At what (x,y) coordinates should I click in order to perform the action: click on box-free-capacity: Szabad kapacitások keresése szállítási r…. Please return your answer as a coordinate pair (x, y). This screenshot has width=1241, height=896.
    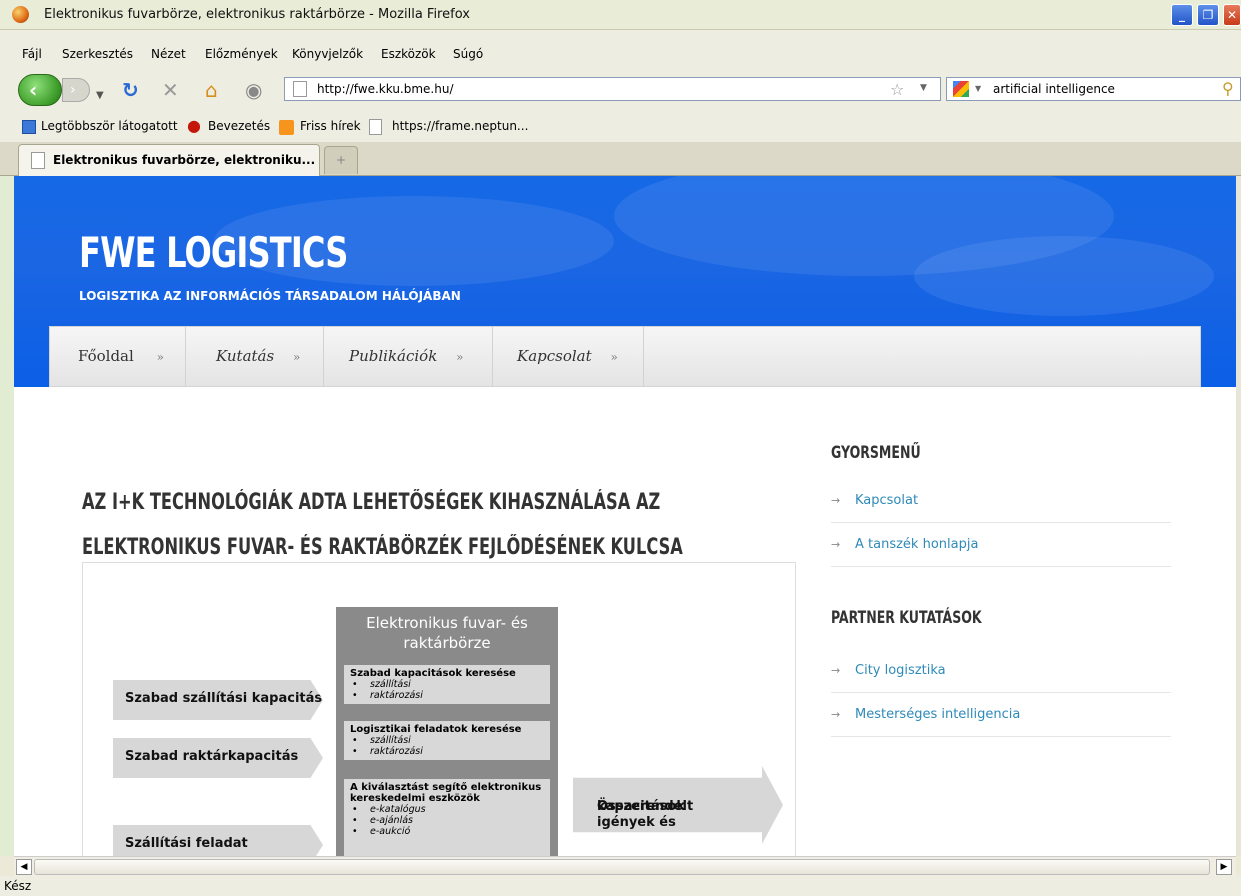
    Looking at the image, I should click on (447, 684).